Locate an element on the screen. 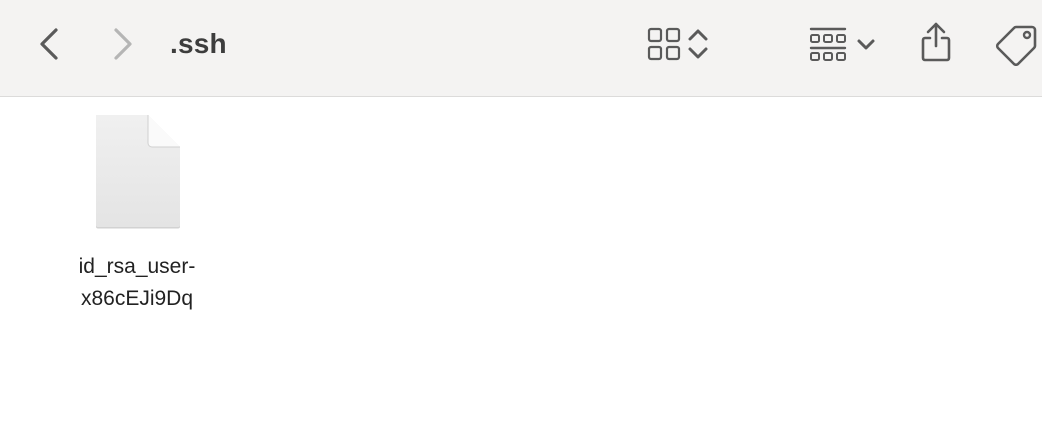  chevron-left-icon is located at coordinates (49, 44).